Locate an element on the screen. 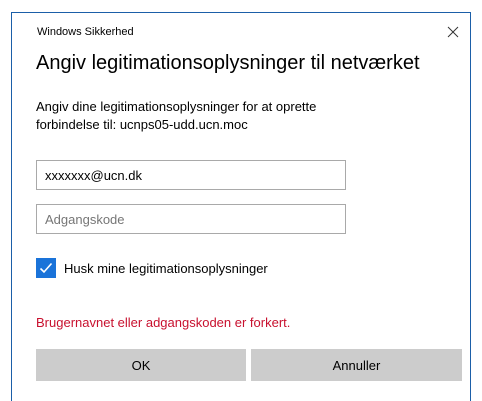  checkmark-icon is located at coordinates (46, 268).